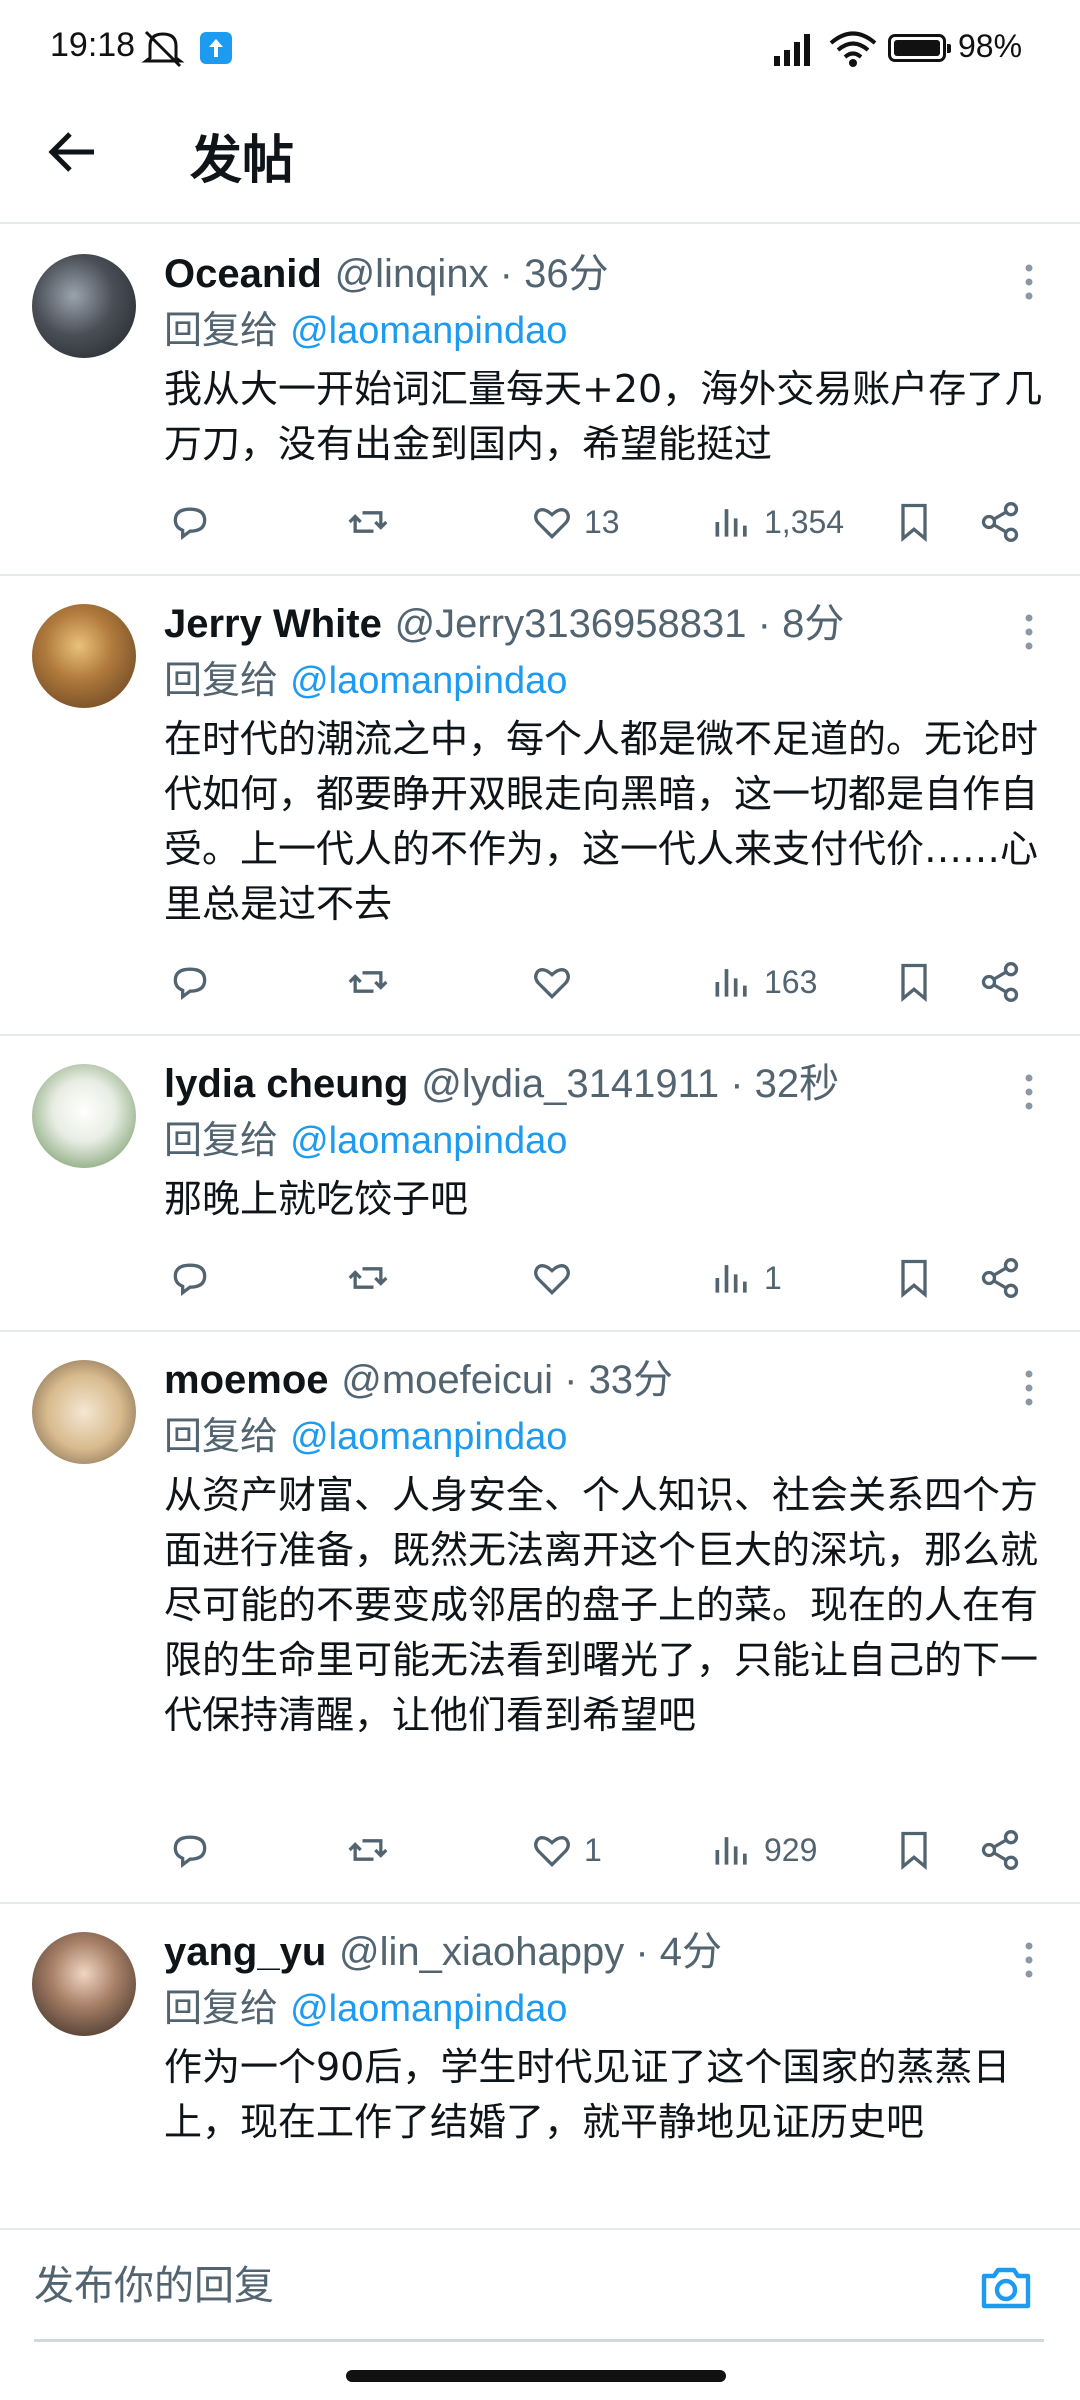 Image resolution: width=1080 pixels, height=2400 pixels. What do you see at coordinates (531, 1952) in the screenshot?
I see `author-handle-time: @lin_xiaohappy · 4分` at bounding box center [531, 1952].